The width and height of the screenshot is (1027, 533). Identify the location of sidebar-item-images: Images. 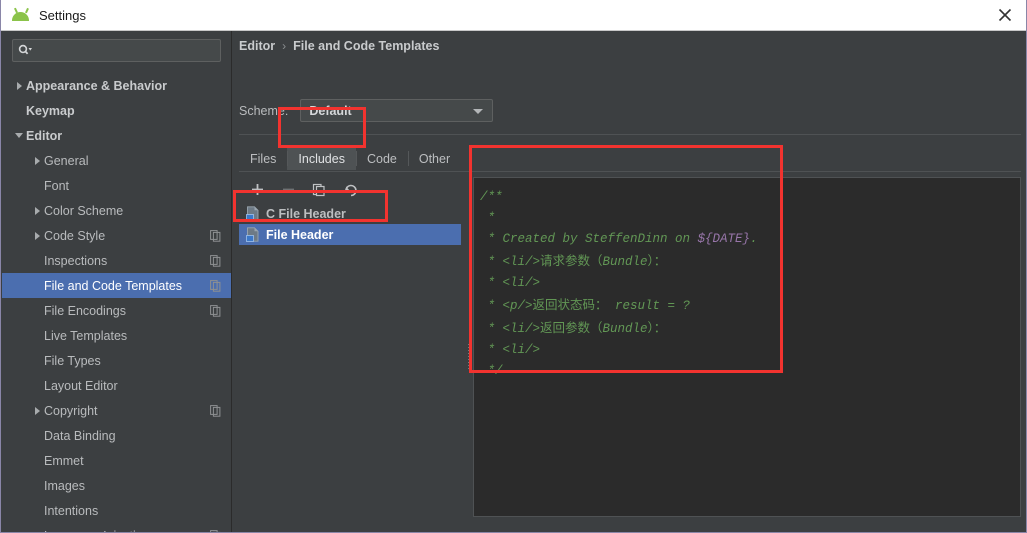
(116, 485).